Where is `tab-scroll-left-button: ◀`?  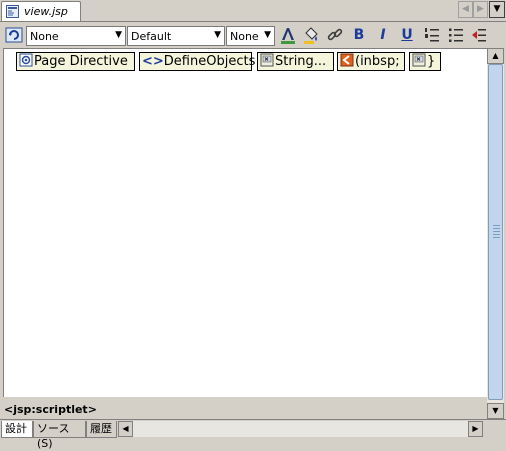 tab-scroll-left-button: ◀ is located at coordinates (465, 9).